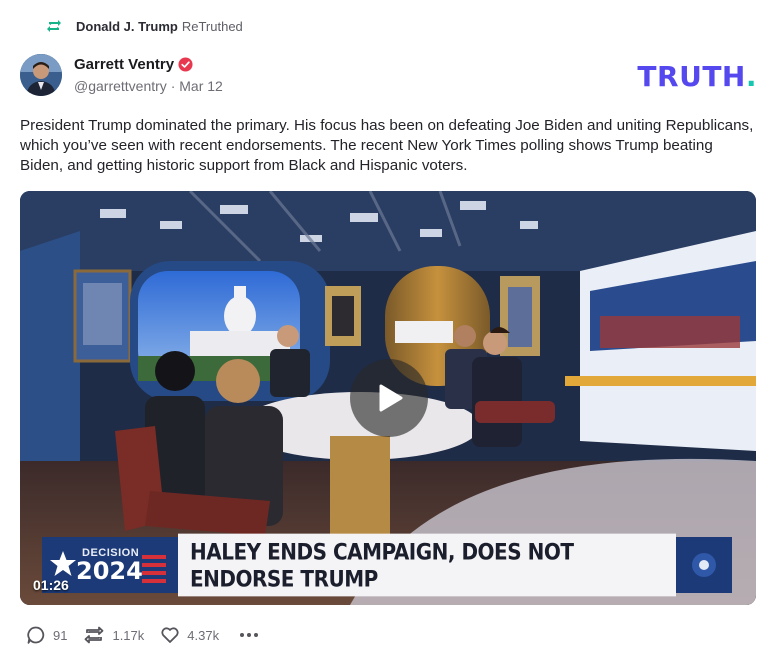 This screenshot has width=777, height=667. Describe the element at coordinates (109, 571) in the screenshot. I see `decision-year: 2024` at that location.